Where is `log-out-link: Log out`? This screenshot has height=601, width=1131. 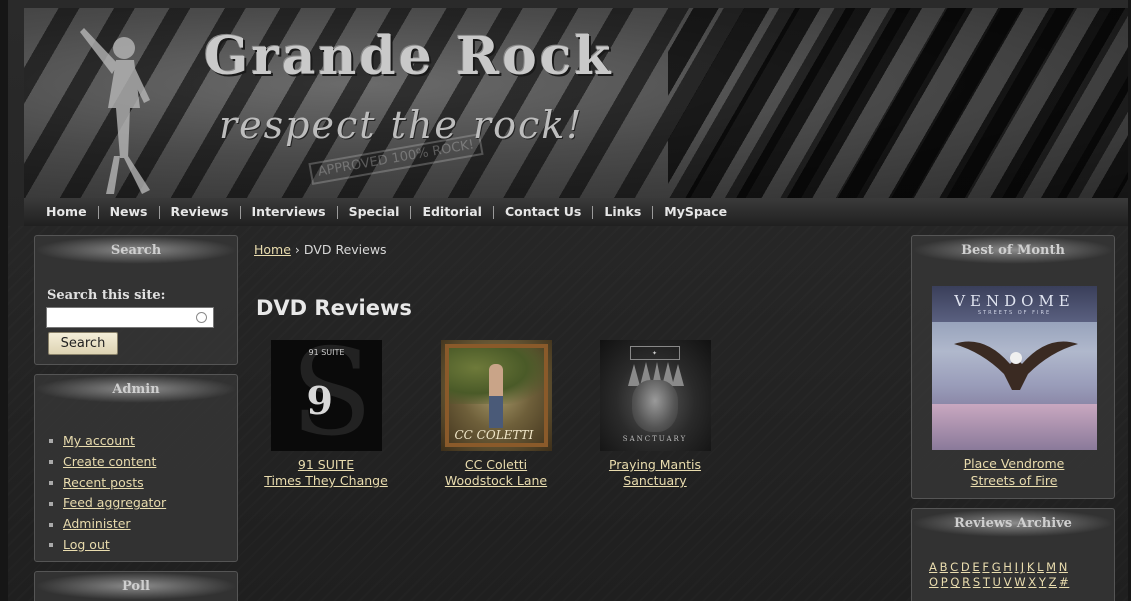
log-out-link: Log out is located at coordinates (86, 545).